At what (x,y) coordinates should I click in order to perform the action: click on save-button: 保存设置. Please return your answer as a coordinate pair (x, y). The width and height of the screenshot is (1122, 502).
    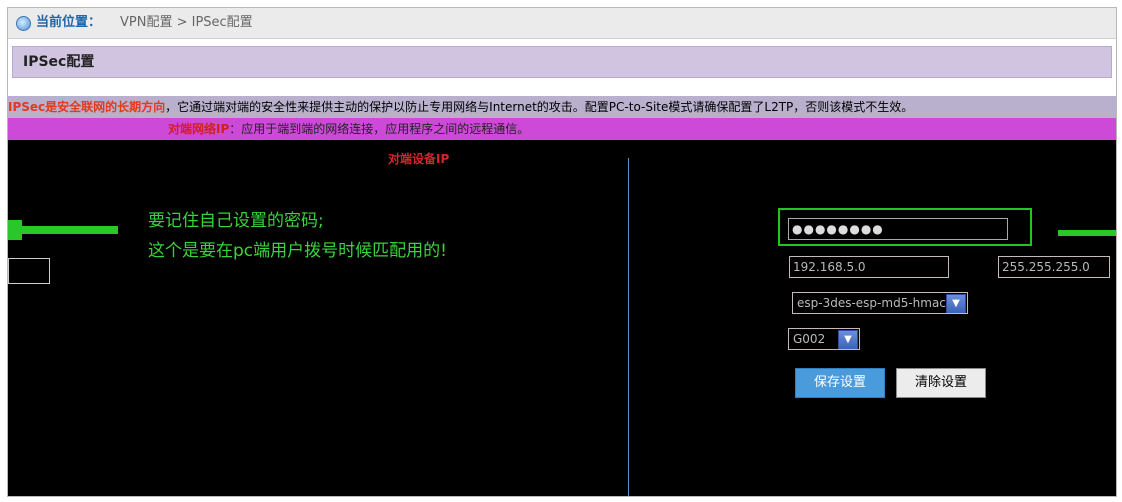
    Looking at the image, I should click on (840, 383).